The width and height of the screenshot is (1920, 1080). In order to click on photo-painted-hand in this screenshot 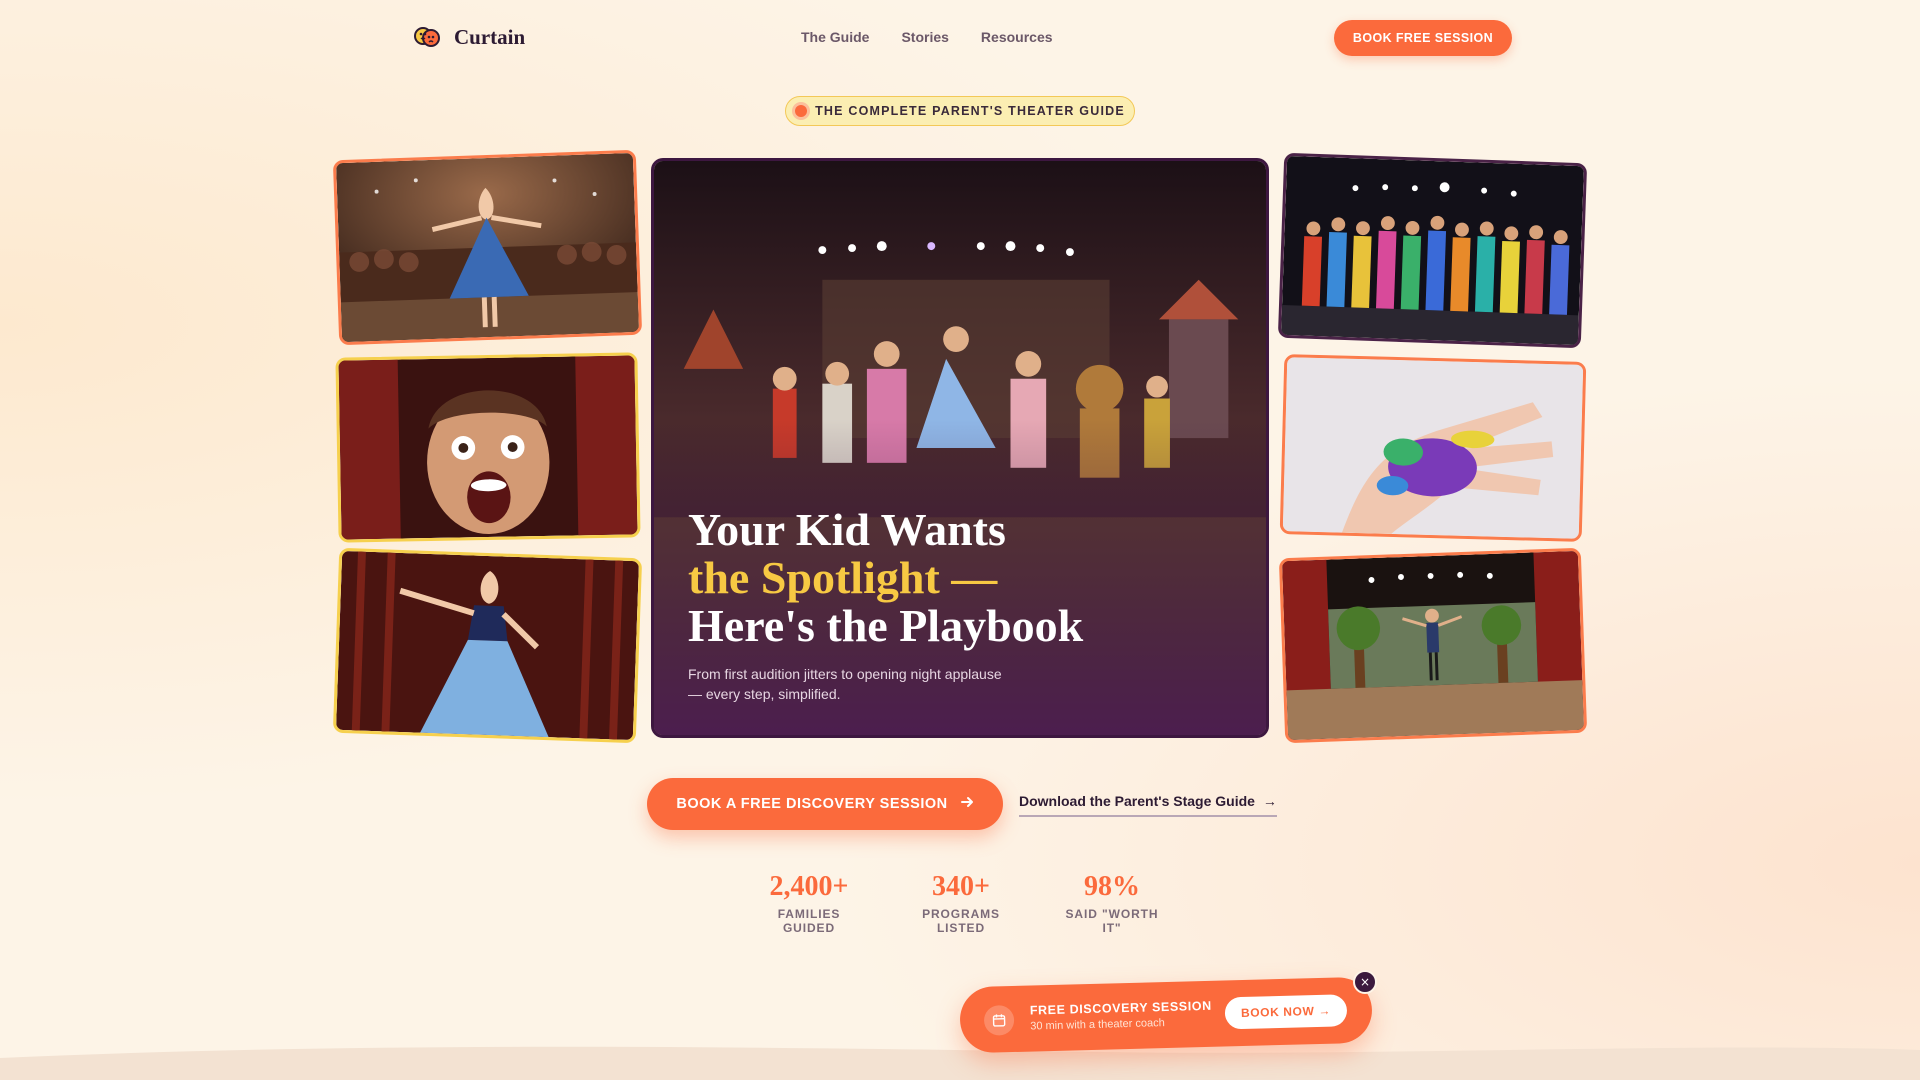, I will do `click(1433, 448)`.